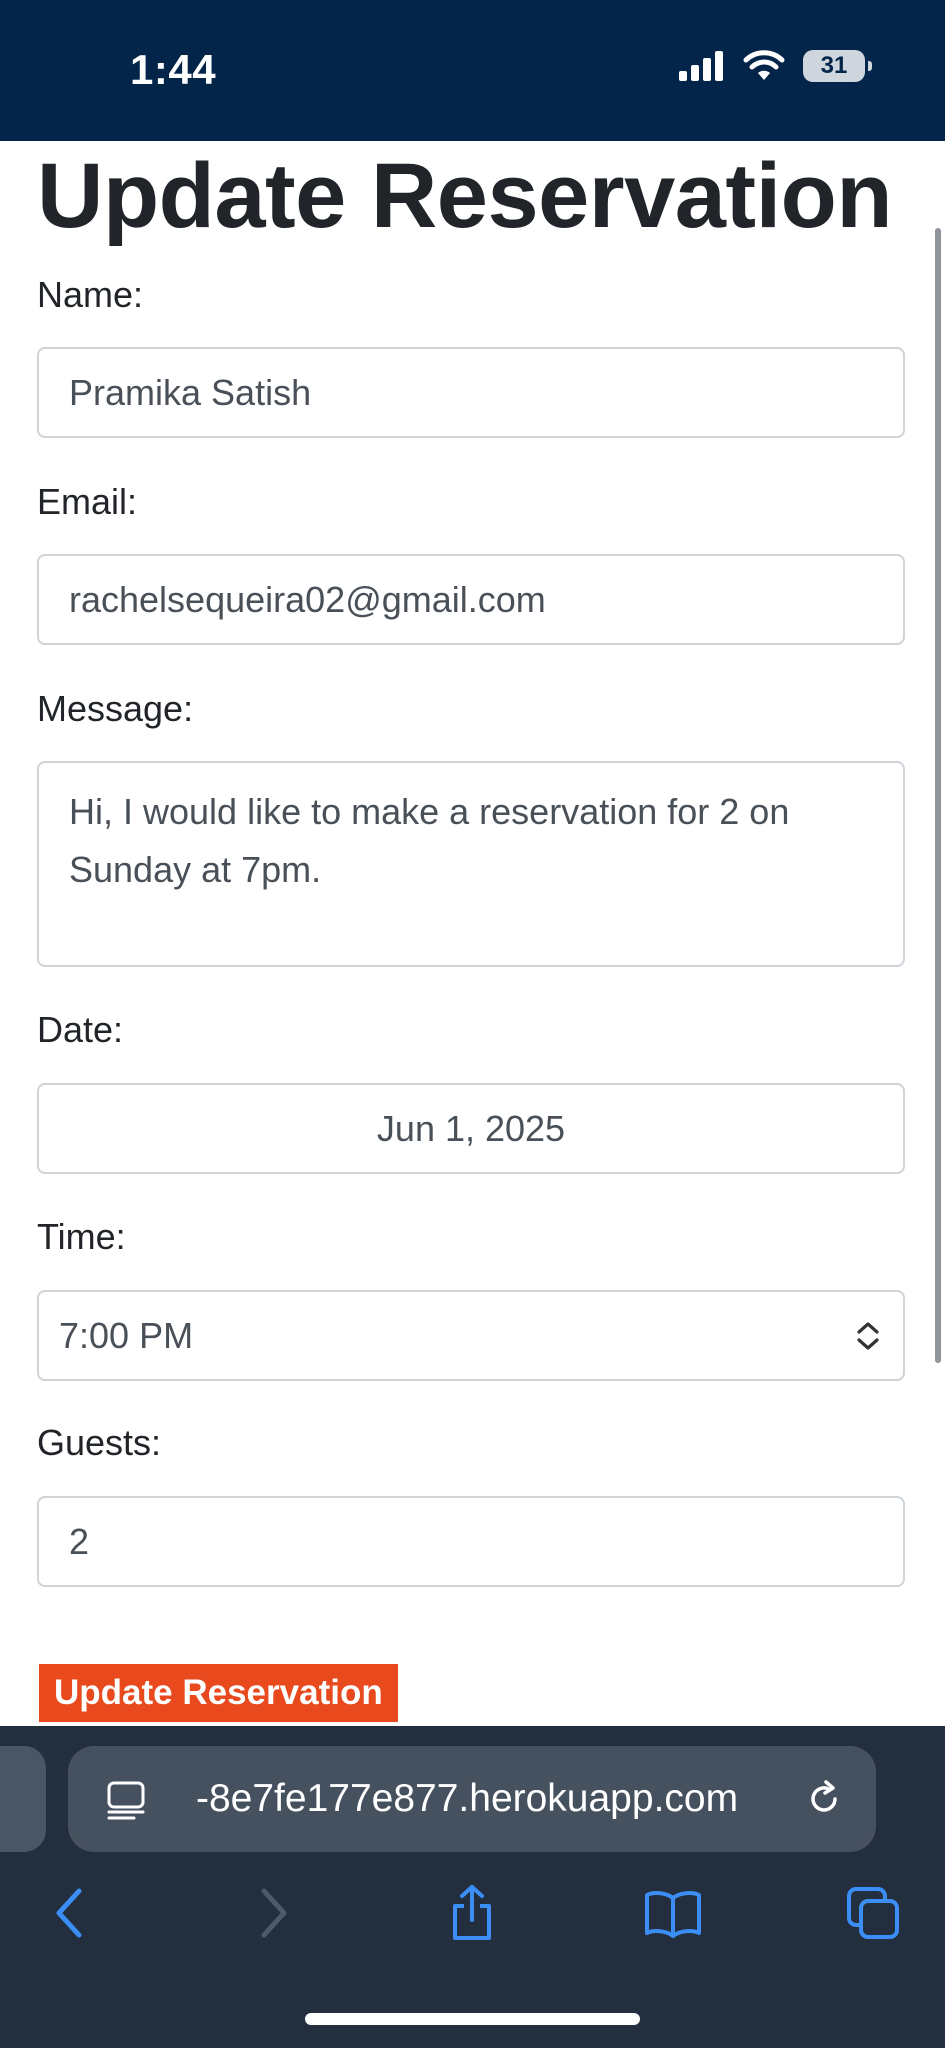 This screenshot has height=2048, width=945. I want to click on scrollbar, so click(938, 795).